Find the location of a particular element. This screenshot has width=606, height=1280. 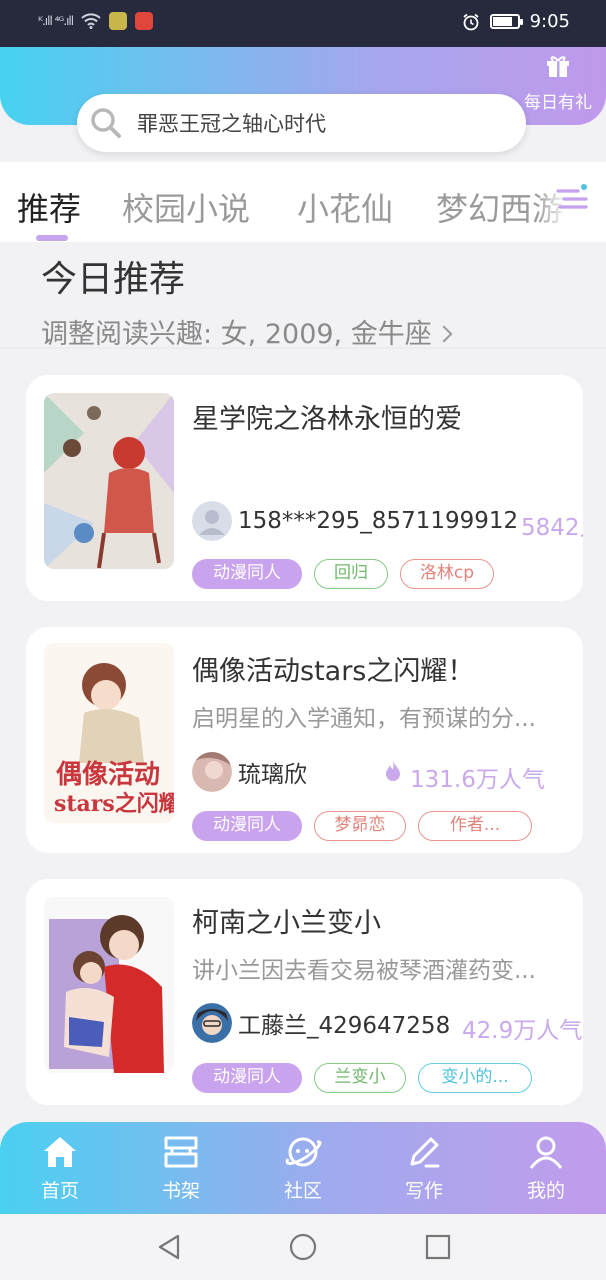

nav-label: 写作 is located at coordinates (423, 1191).